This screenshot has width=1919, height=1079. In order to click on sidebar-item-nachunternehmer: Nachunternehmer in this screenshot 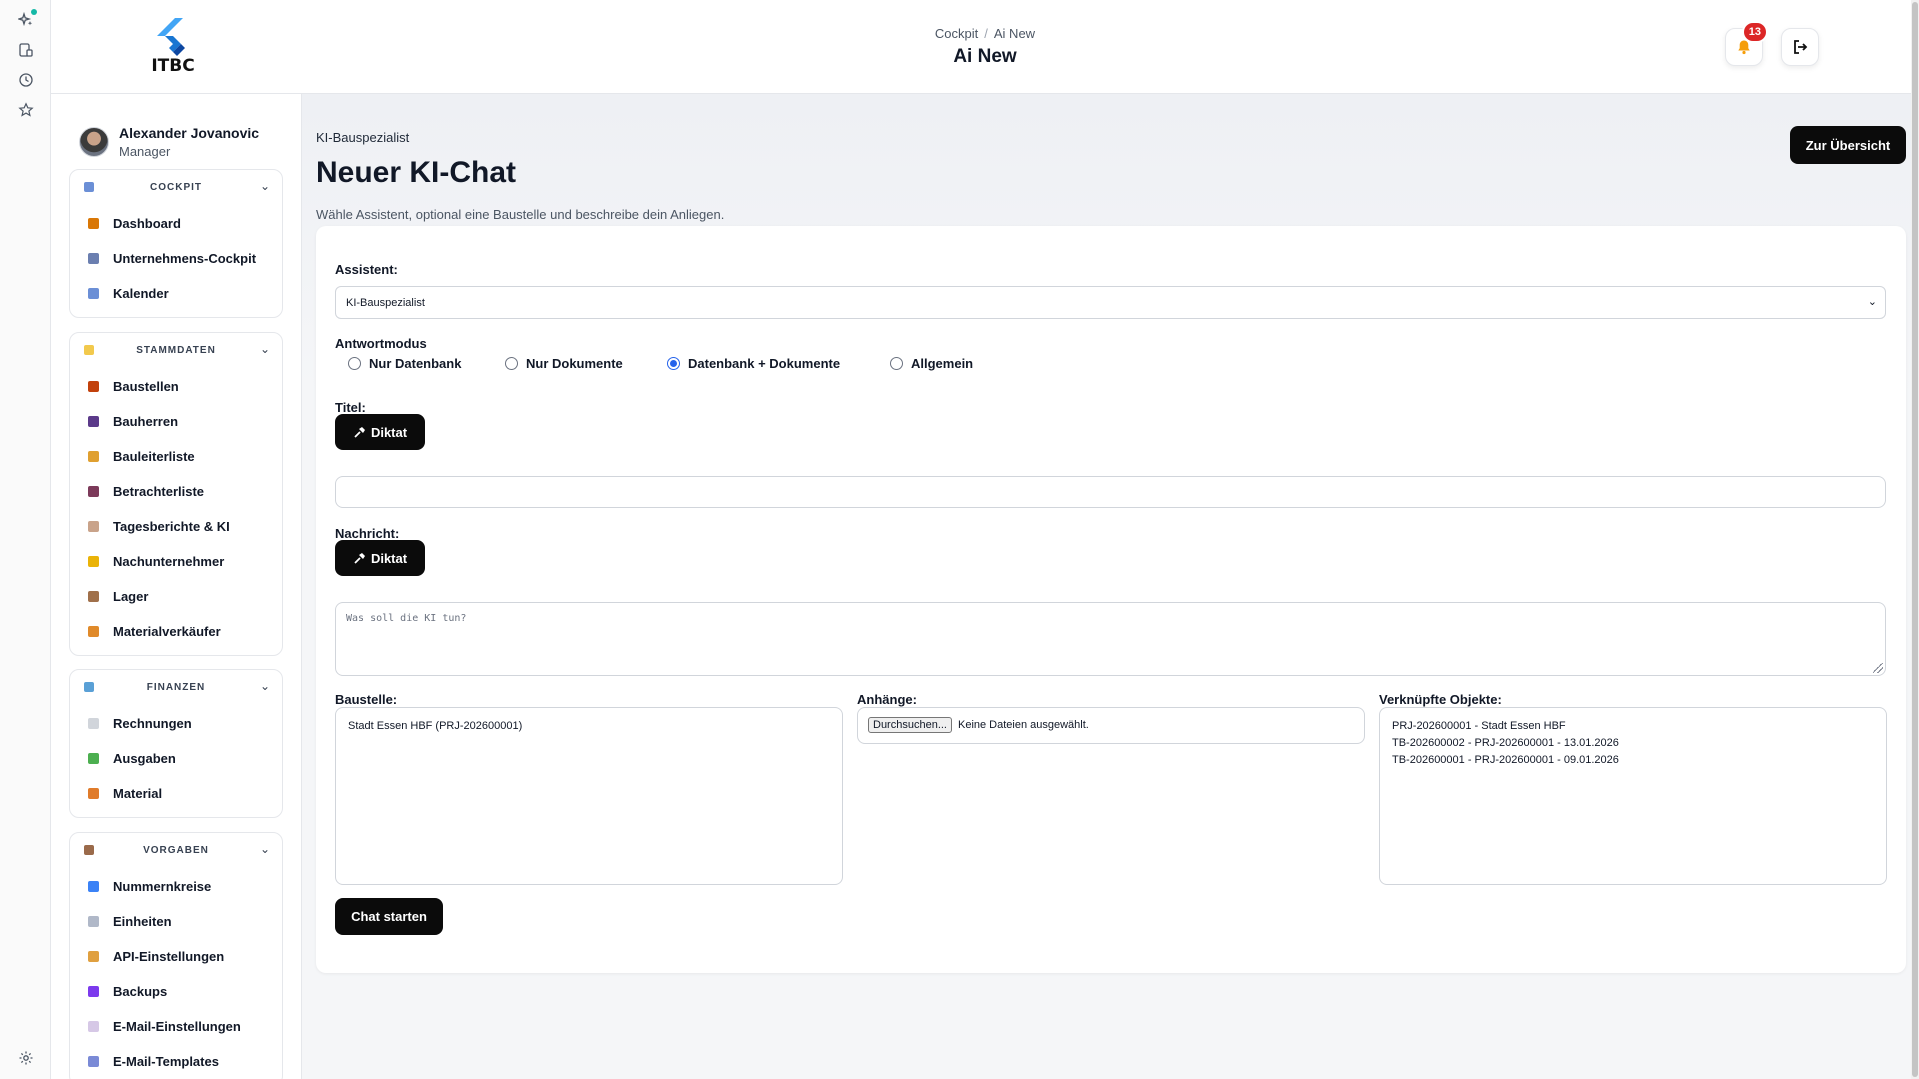, I will do `click(176, 561)`.